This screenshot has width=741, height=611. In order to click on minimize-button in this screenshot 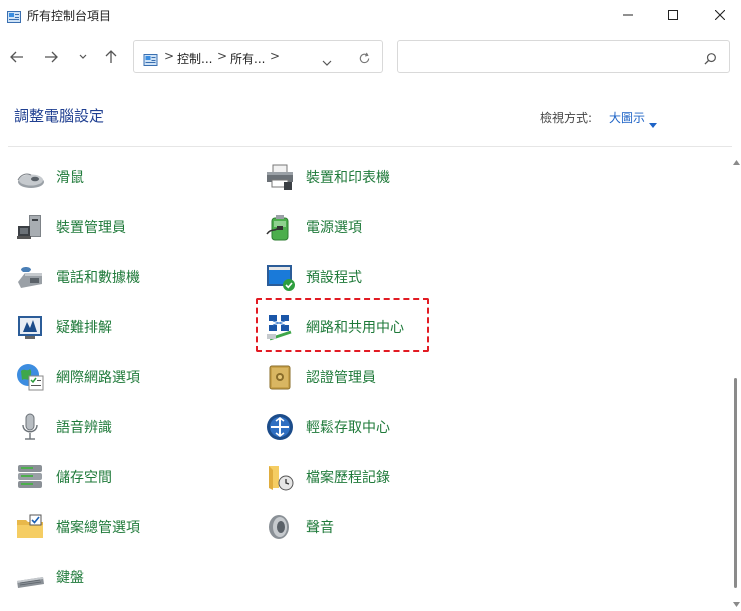, I will do `click(628, 15)`.